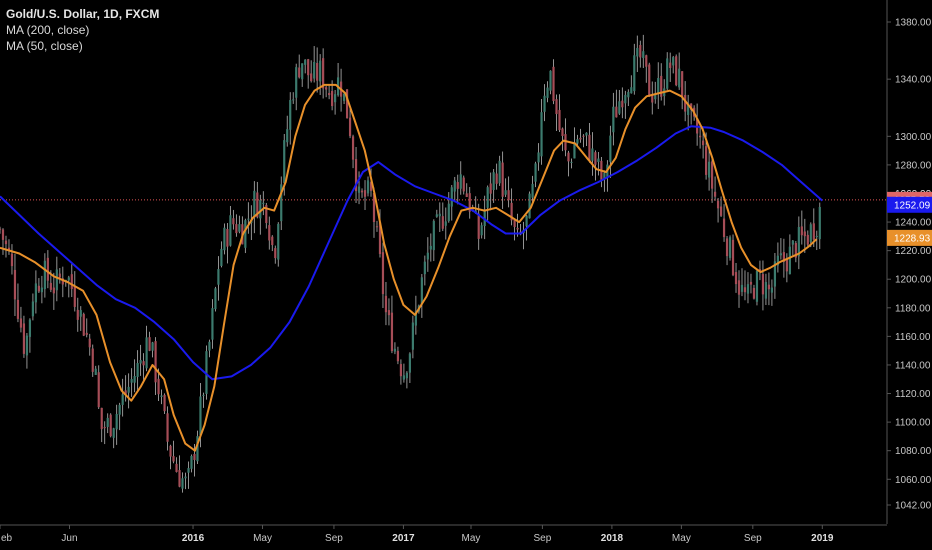  I want to click on time-tick-label: May, so click(262, 538).